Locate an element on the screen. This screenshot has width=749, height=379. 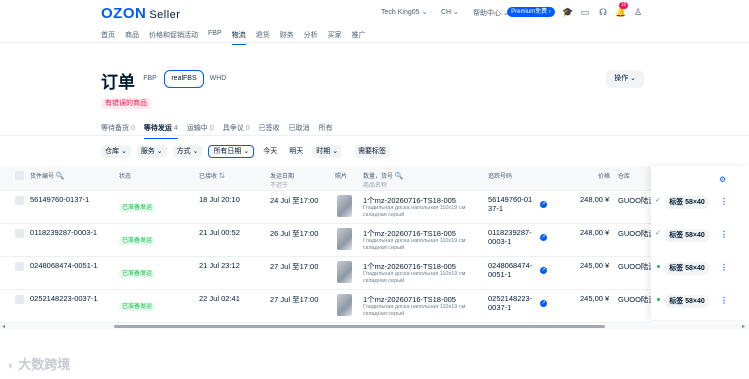
language-selector: CH ⌄ is located at coordinates (450, 12).